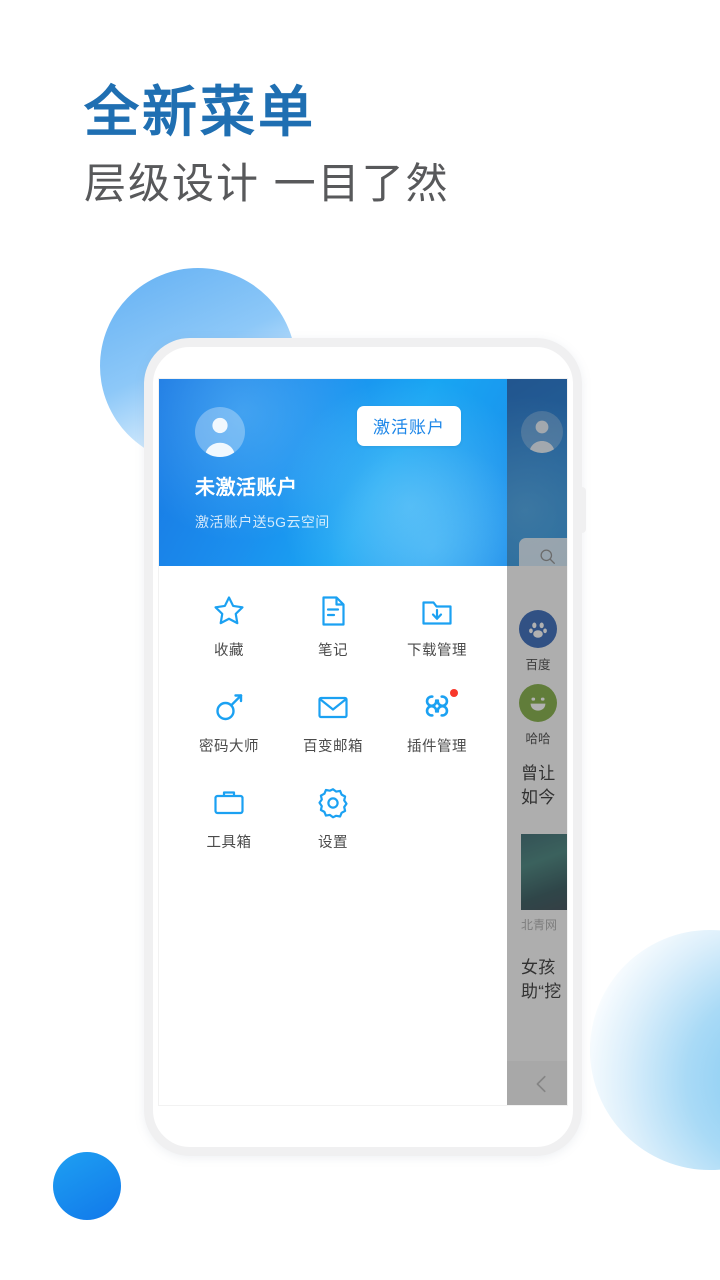  What do you see at coordinates (229, 707) in the screenshot?
I see `key-icon` at bounding box center [229, 707].